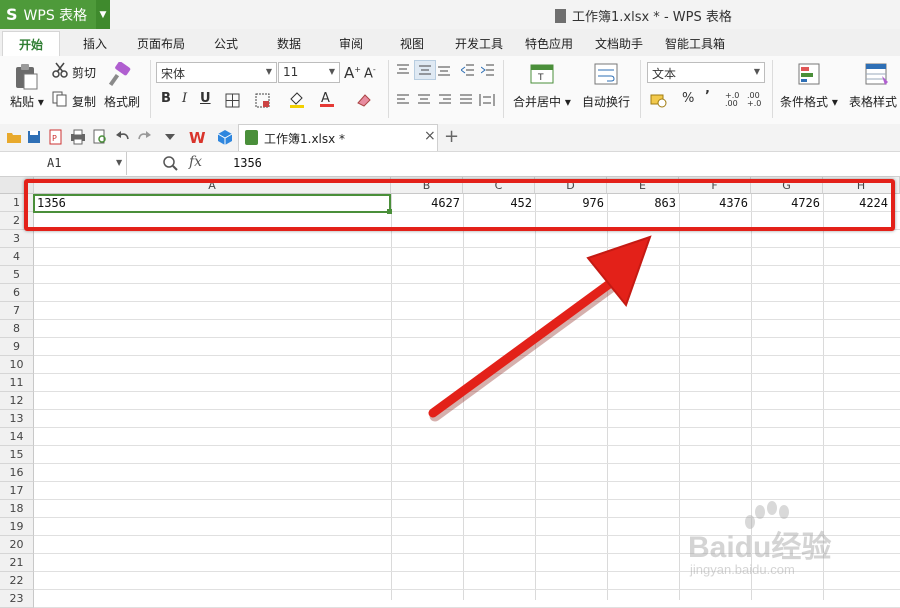 The height and width of the screenshot is (608, 900). Describe the element at coordinates (364, 100) in the screenshot. I see `clear-format-icon` at that location.